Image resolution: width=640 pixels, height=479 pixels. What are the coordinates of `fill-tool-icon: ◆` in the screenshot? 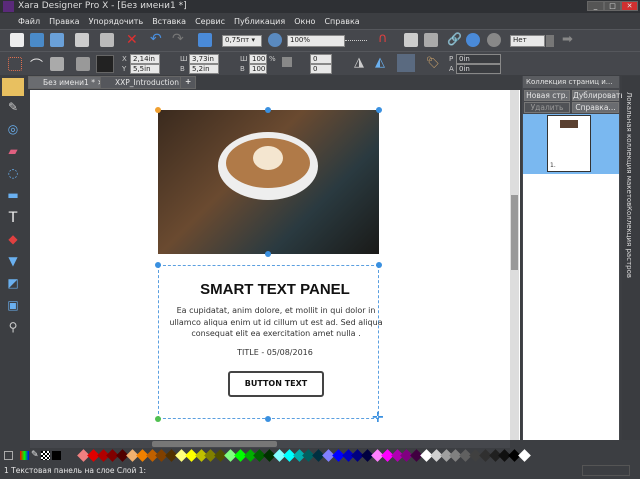 It's located at (13, 241).